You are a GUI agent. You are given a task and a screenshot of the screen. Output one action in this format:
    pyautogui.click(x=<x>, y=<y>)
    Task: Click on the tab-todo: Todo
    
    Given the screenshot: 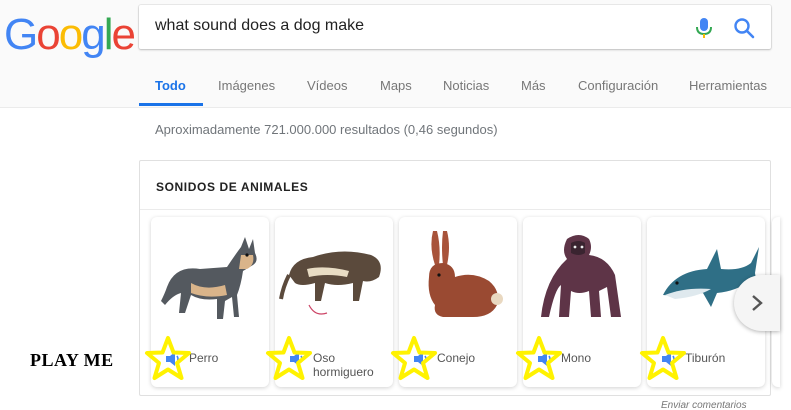 What is the action you would take?
    pyautogui.click(x=170, y=85)
    